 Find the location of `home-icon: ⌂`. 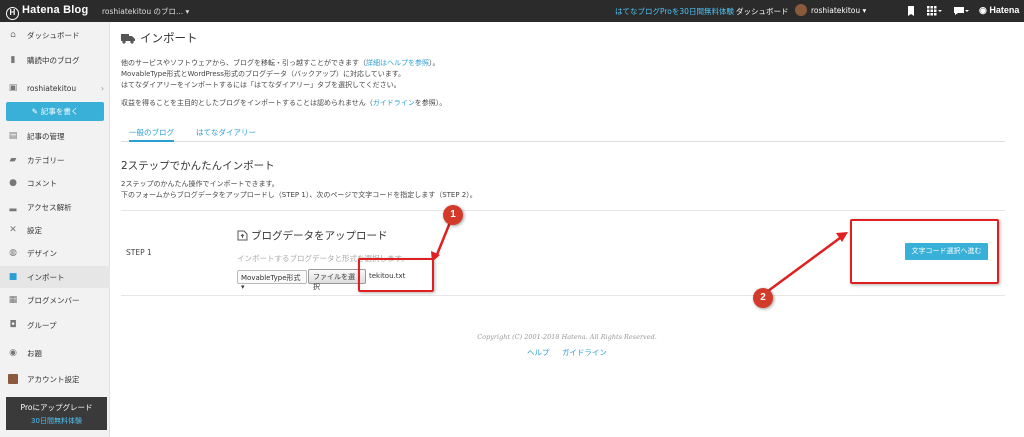

home-icon: ⌂ is located at coordinates (13, 35).